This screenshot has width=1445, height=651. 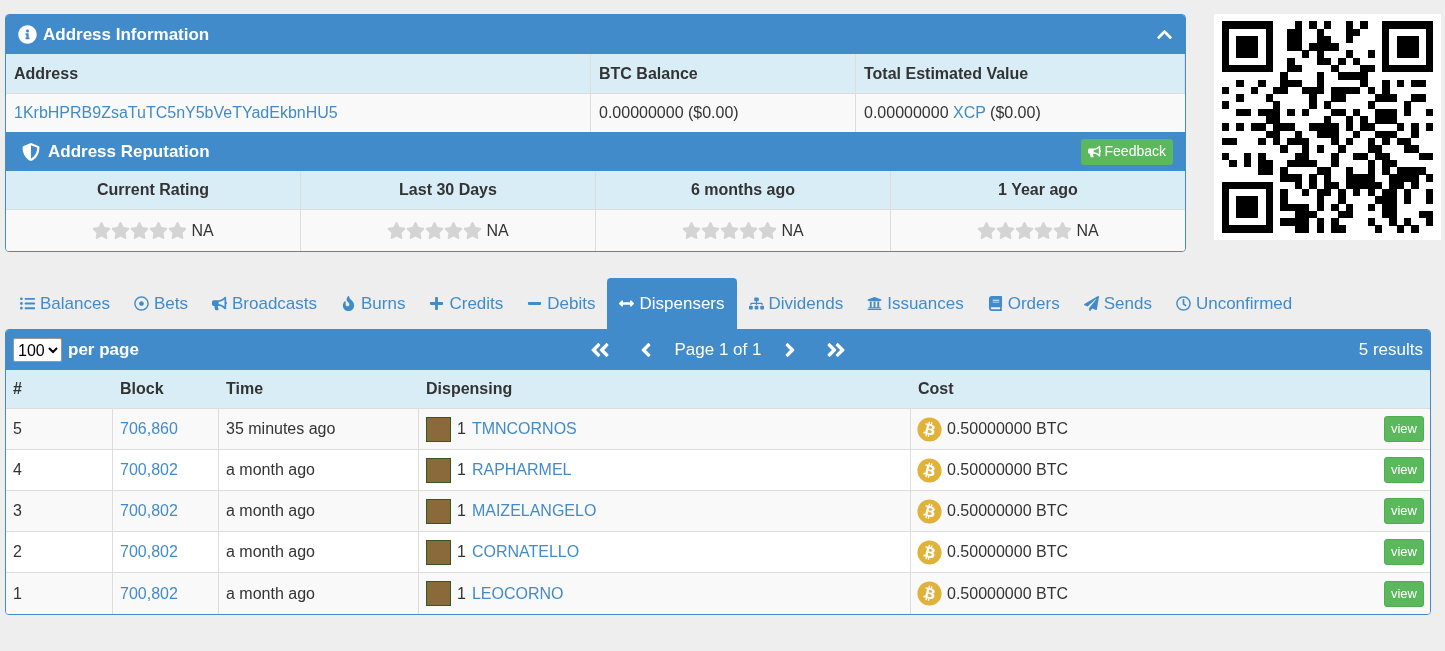 I want to click on per-page-label: per page, so click(x=103, y=350).